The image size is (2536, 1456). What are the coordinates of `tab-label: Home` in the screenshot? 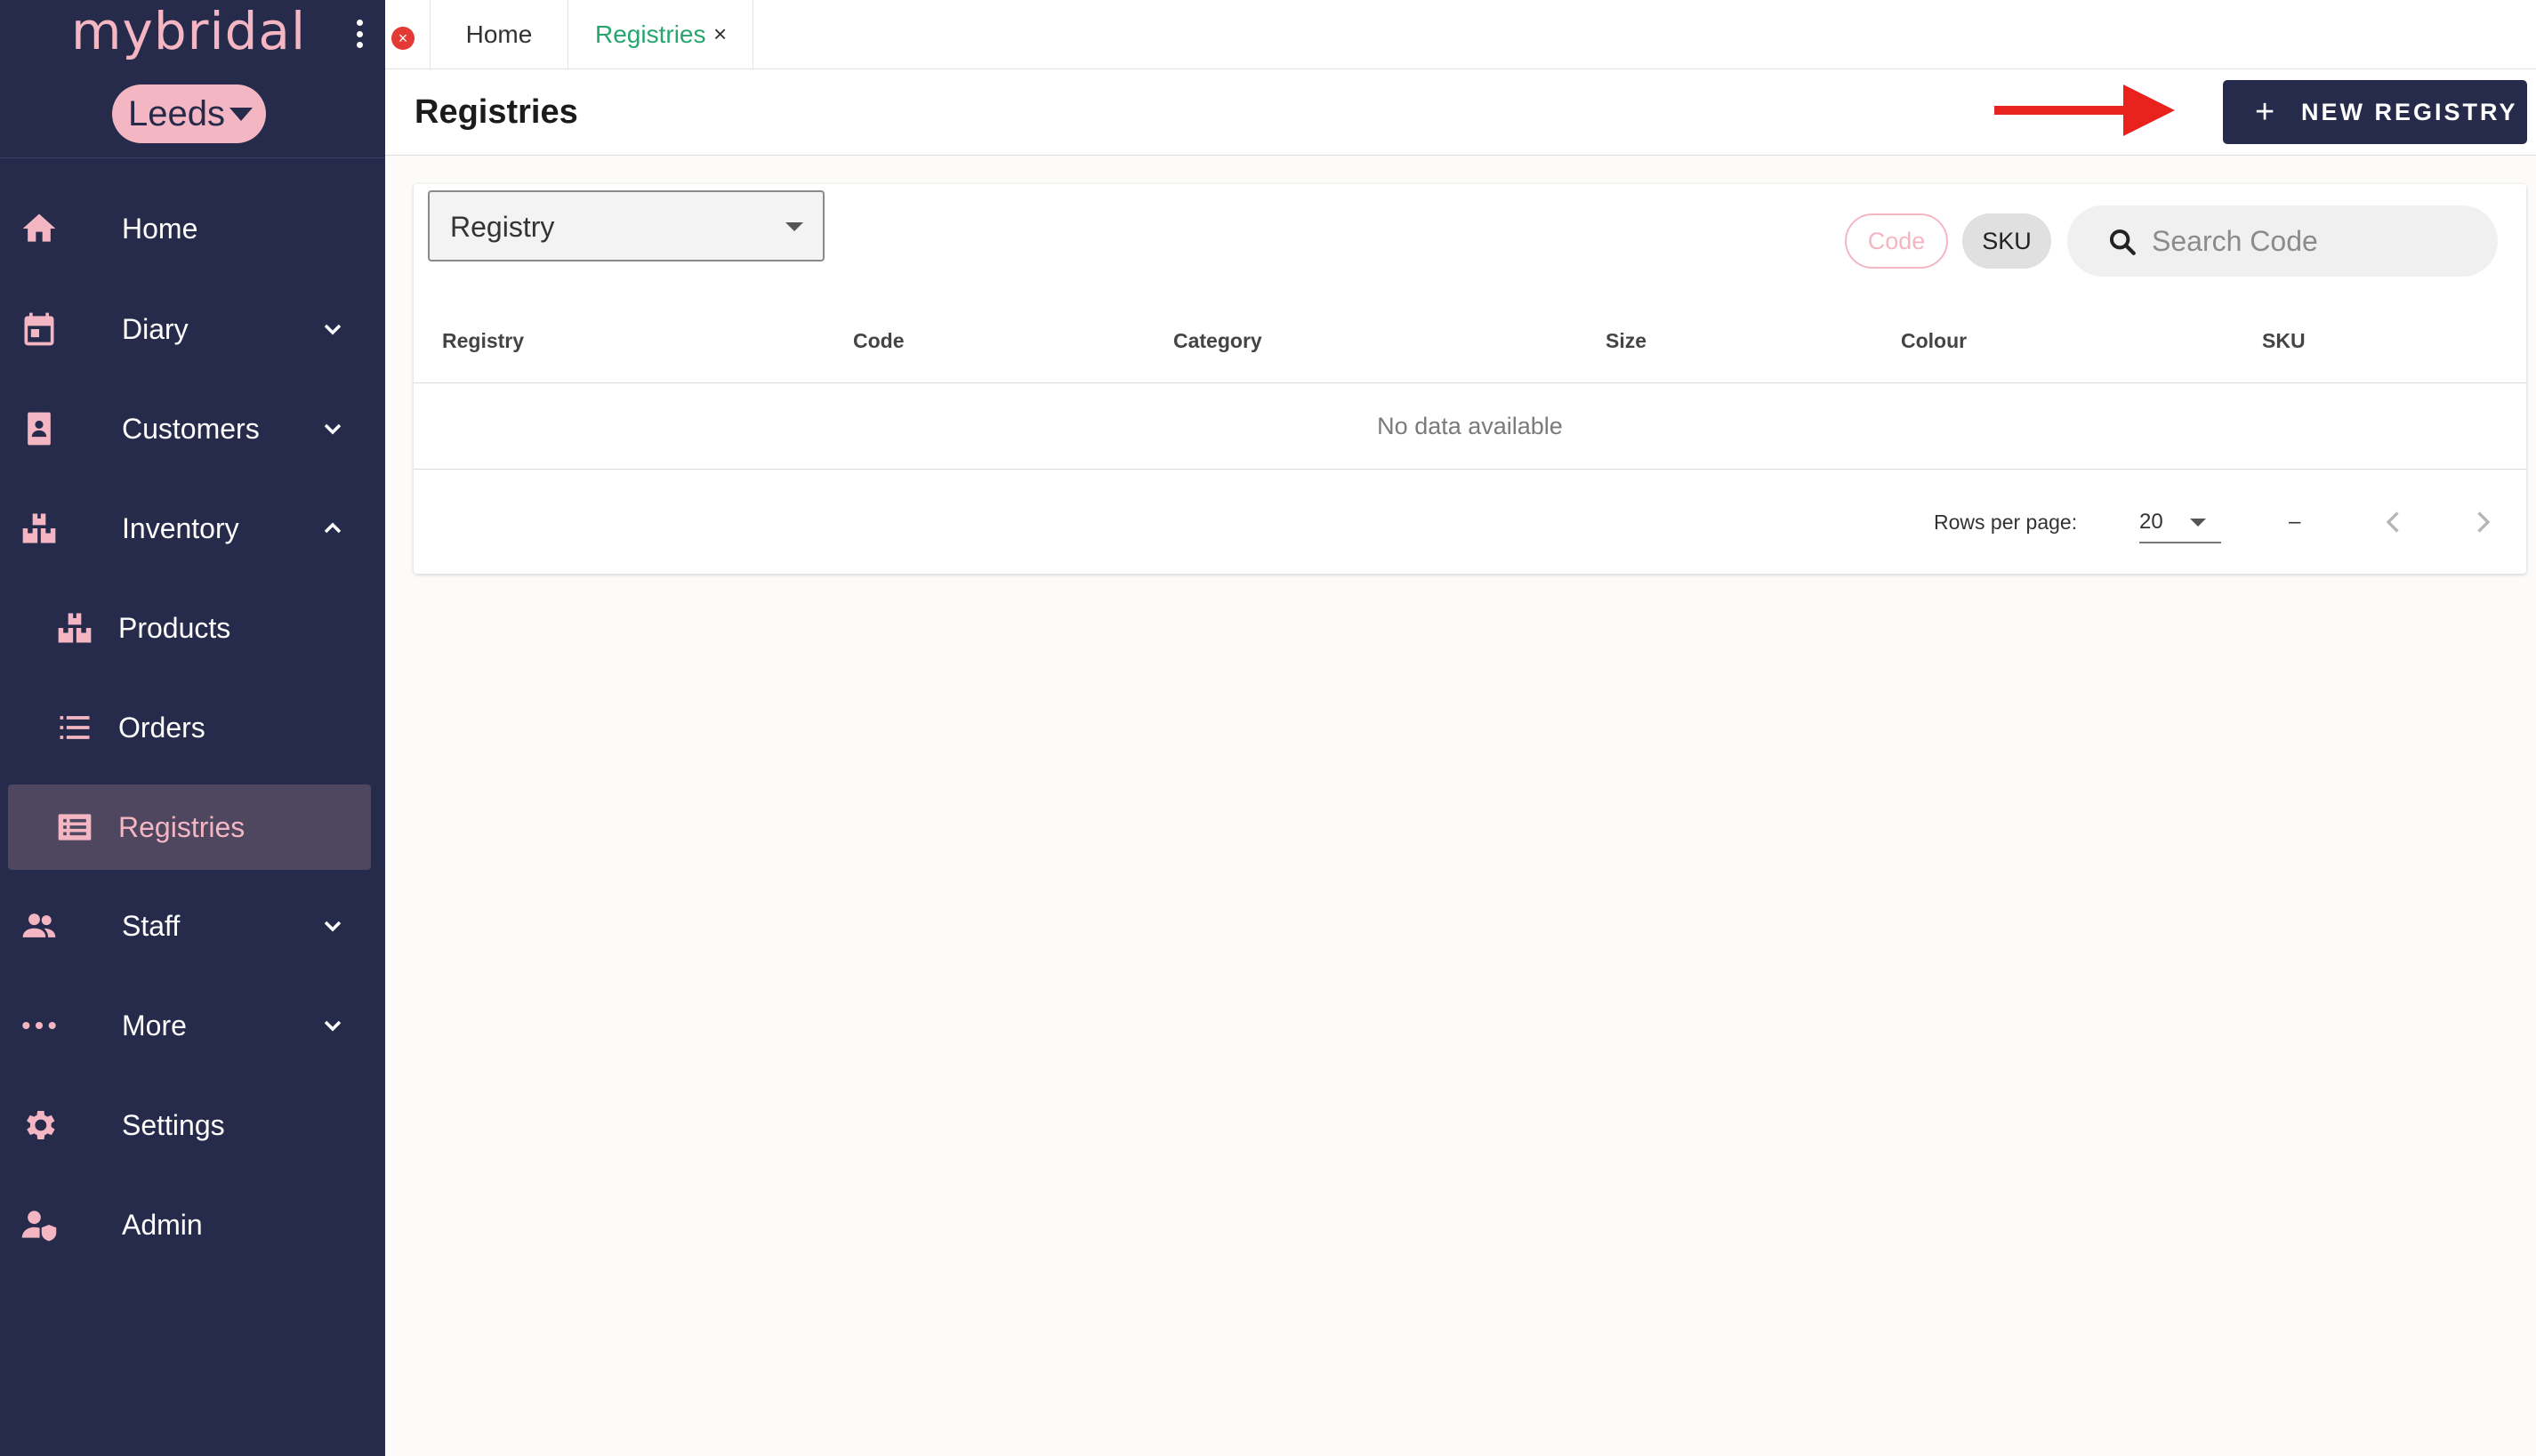 It's located at (499, 34).